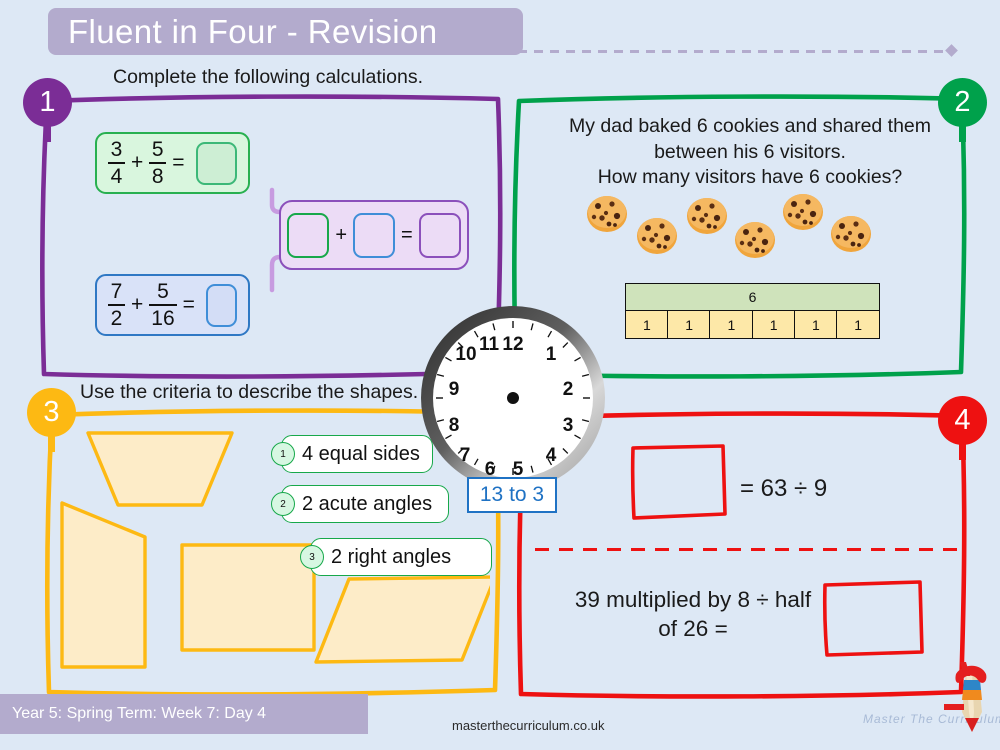 Image resolution: width=1000 pixels, height=750 pixels. I want to click on answer-box-multiplication, so click(873, 618).